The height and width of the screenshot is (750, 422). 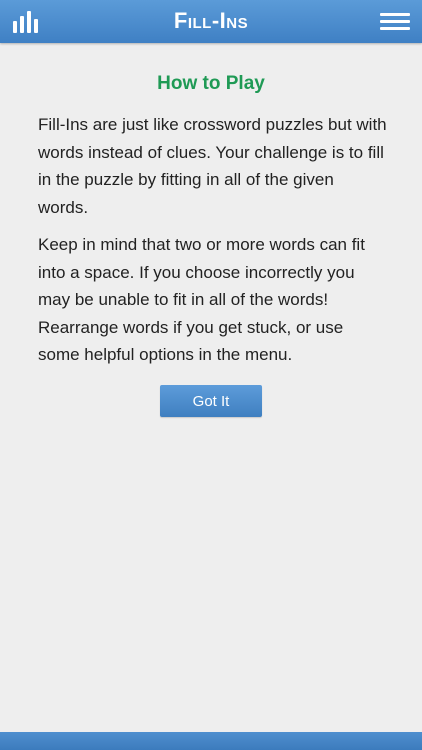 I want to click on app-header: Fill-Ins, so click(x=211, y=21).